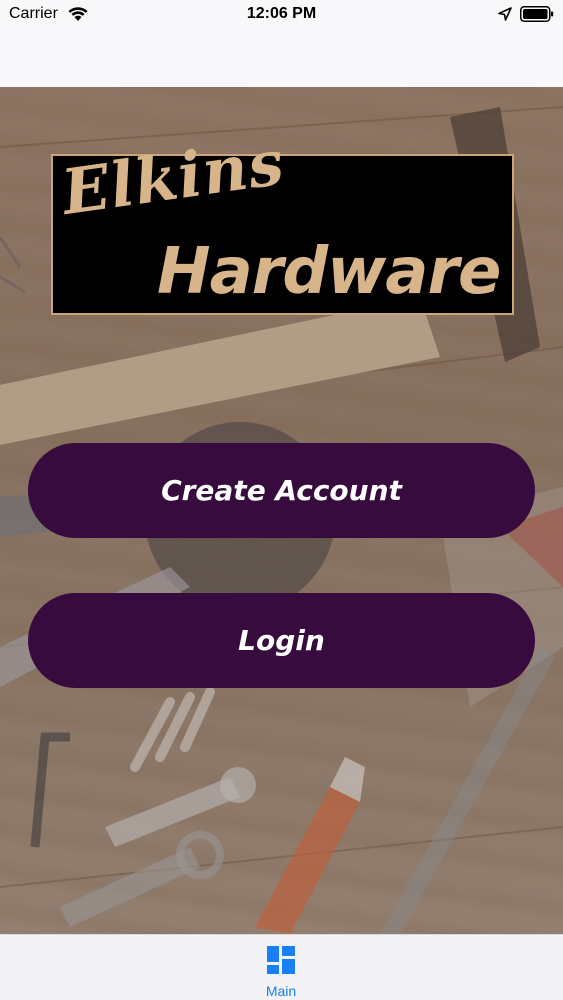  I want to click on logo-bold-text: Hardware, so click(329, 272).